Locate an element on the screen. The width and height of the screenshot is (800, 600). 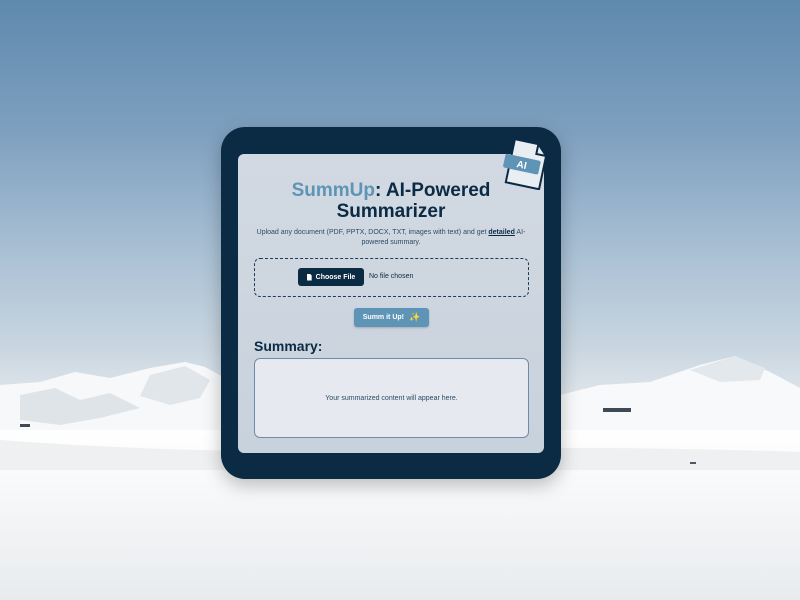
file-status-text: No file chosen is located at coordinates (391, 276).